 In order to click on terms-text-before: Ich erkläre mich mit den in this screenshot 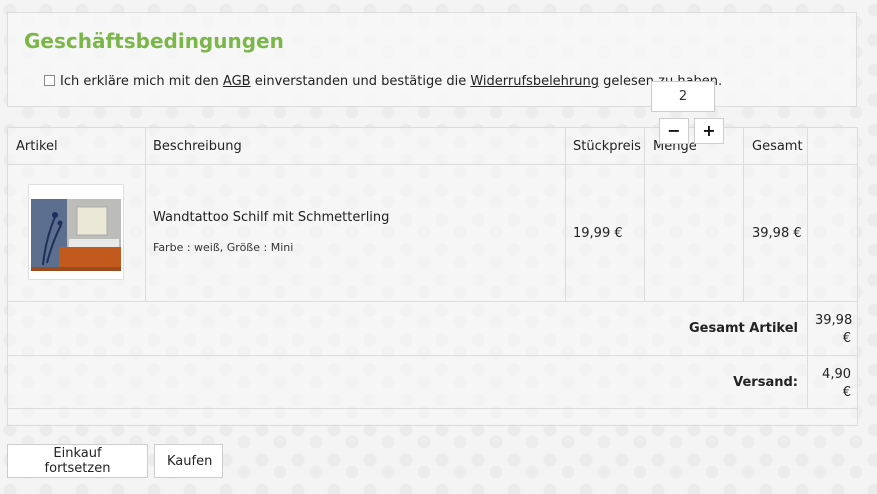, I will do `click(141, 81)`.